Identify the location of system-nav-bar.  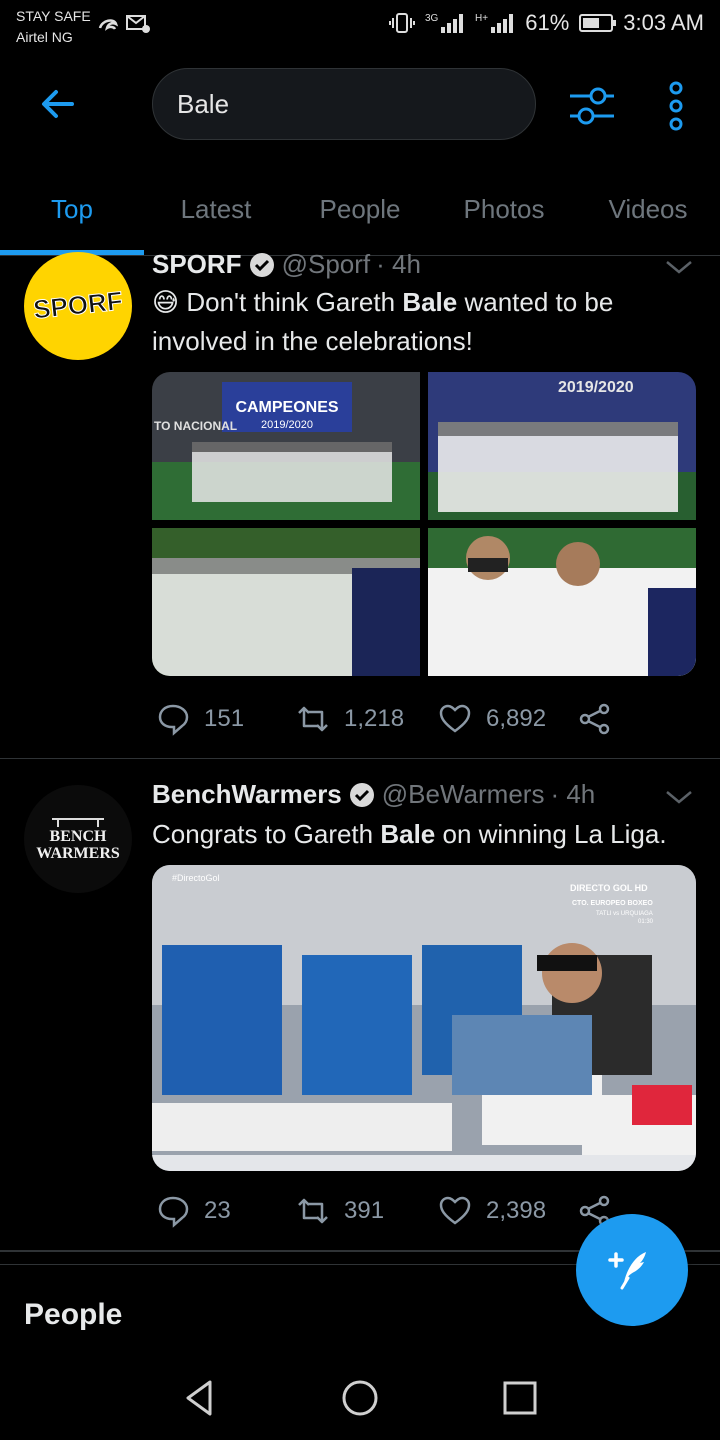
(360, 1395).